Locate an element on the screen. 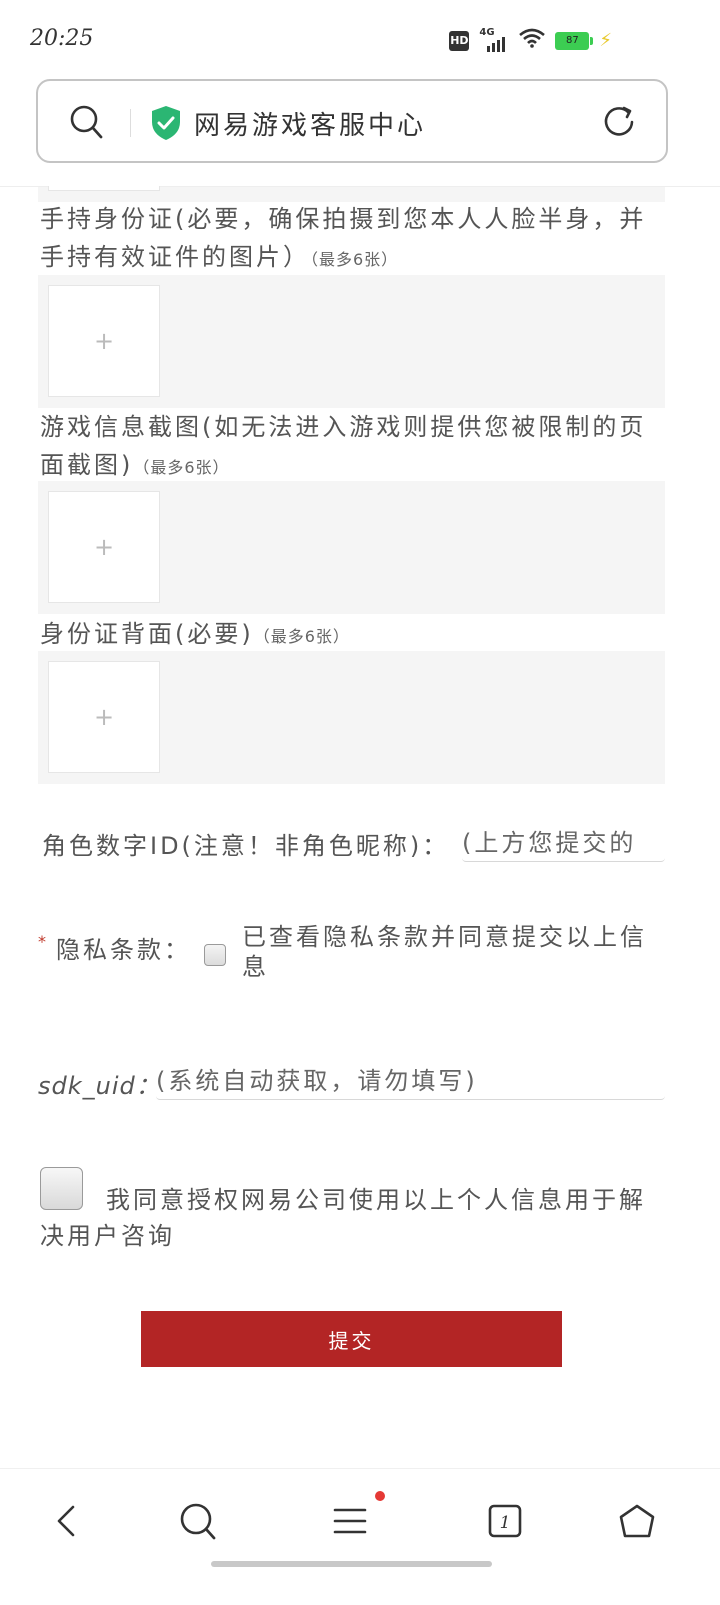  reload-icon is located at coordinates (620, 124).